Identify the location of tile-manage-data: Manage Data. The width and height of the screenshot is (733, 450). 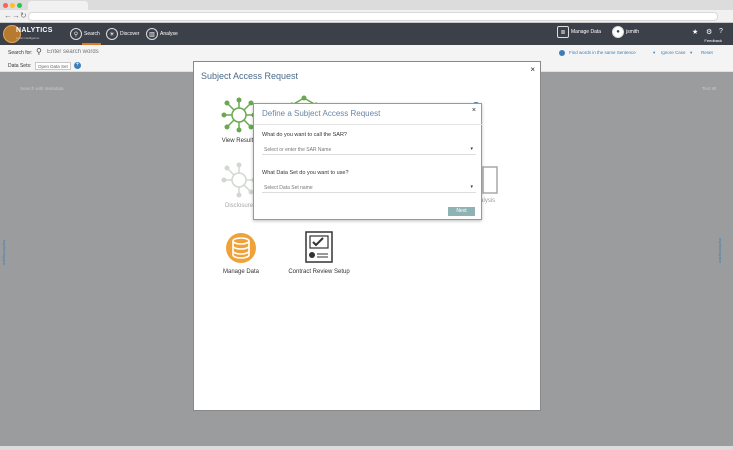
(241, 253).